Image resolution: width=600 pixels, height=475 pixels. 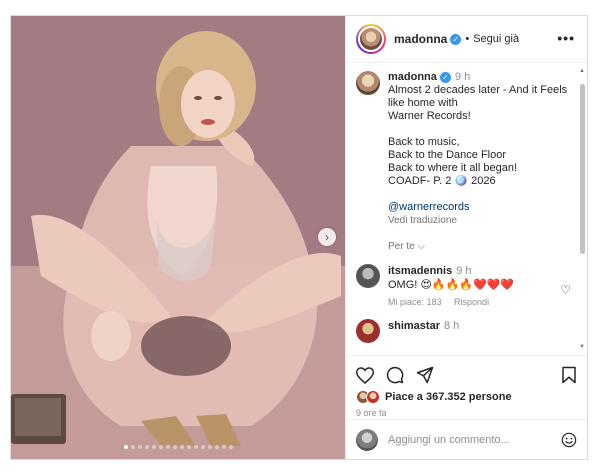 I want to click on current-user-avatar, so click(x=367, y=439).